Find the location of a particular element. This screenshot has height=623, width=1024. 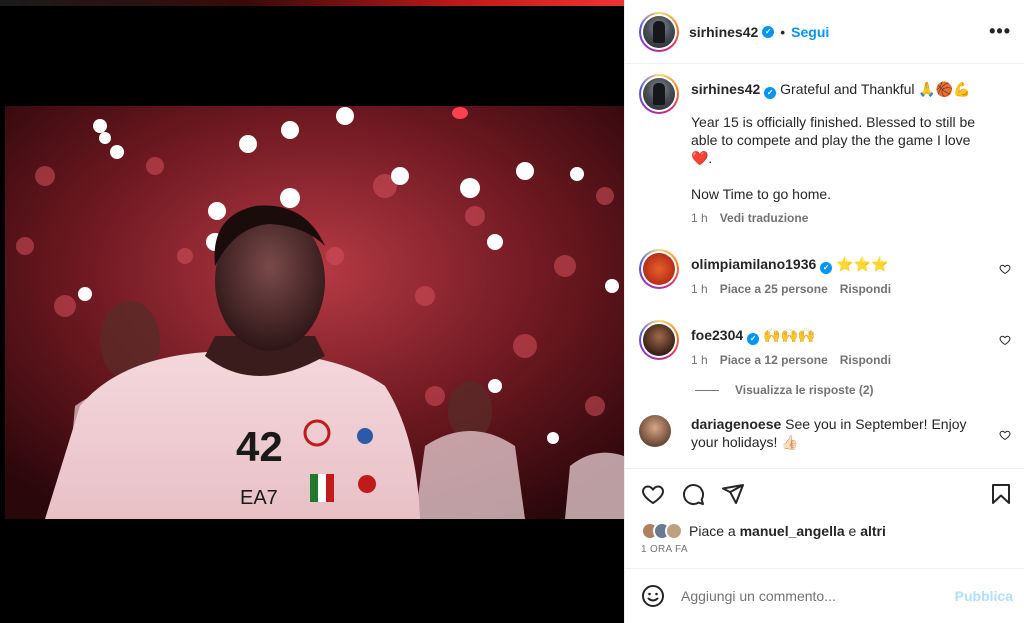

heart-icon is located at coordinates (653, 494).